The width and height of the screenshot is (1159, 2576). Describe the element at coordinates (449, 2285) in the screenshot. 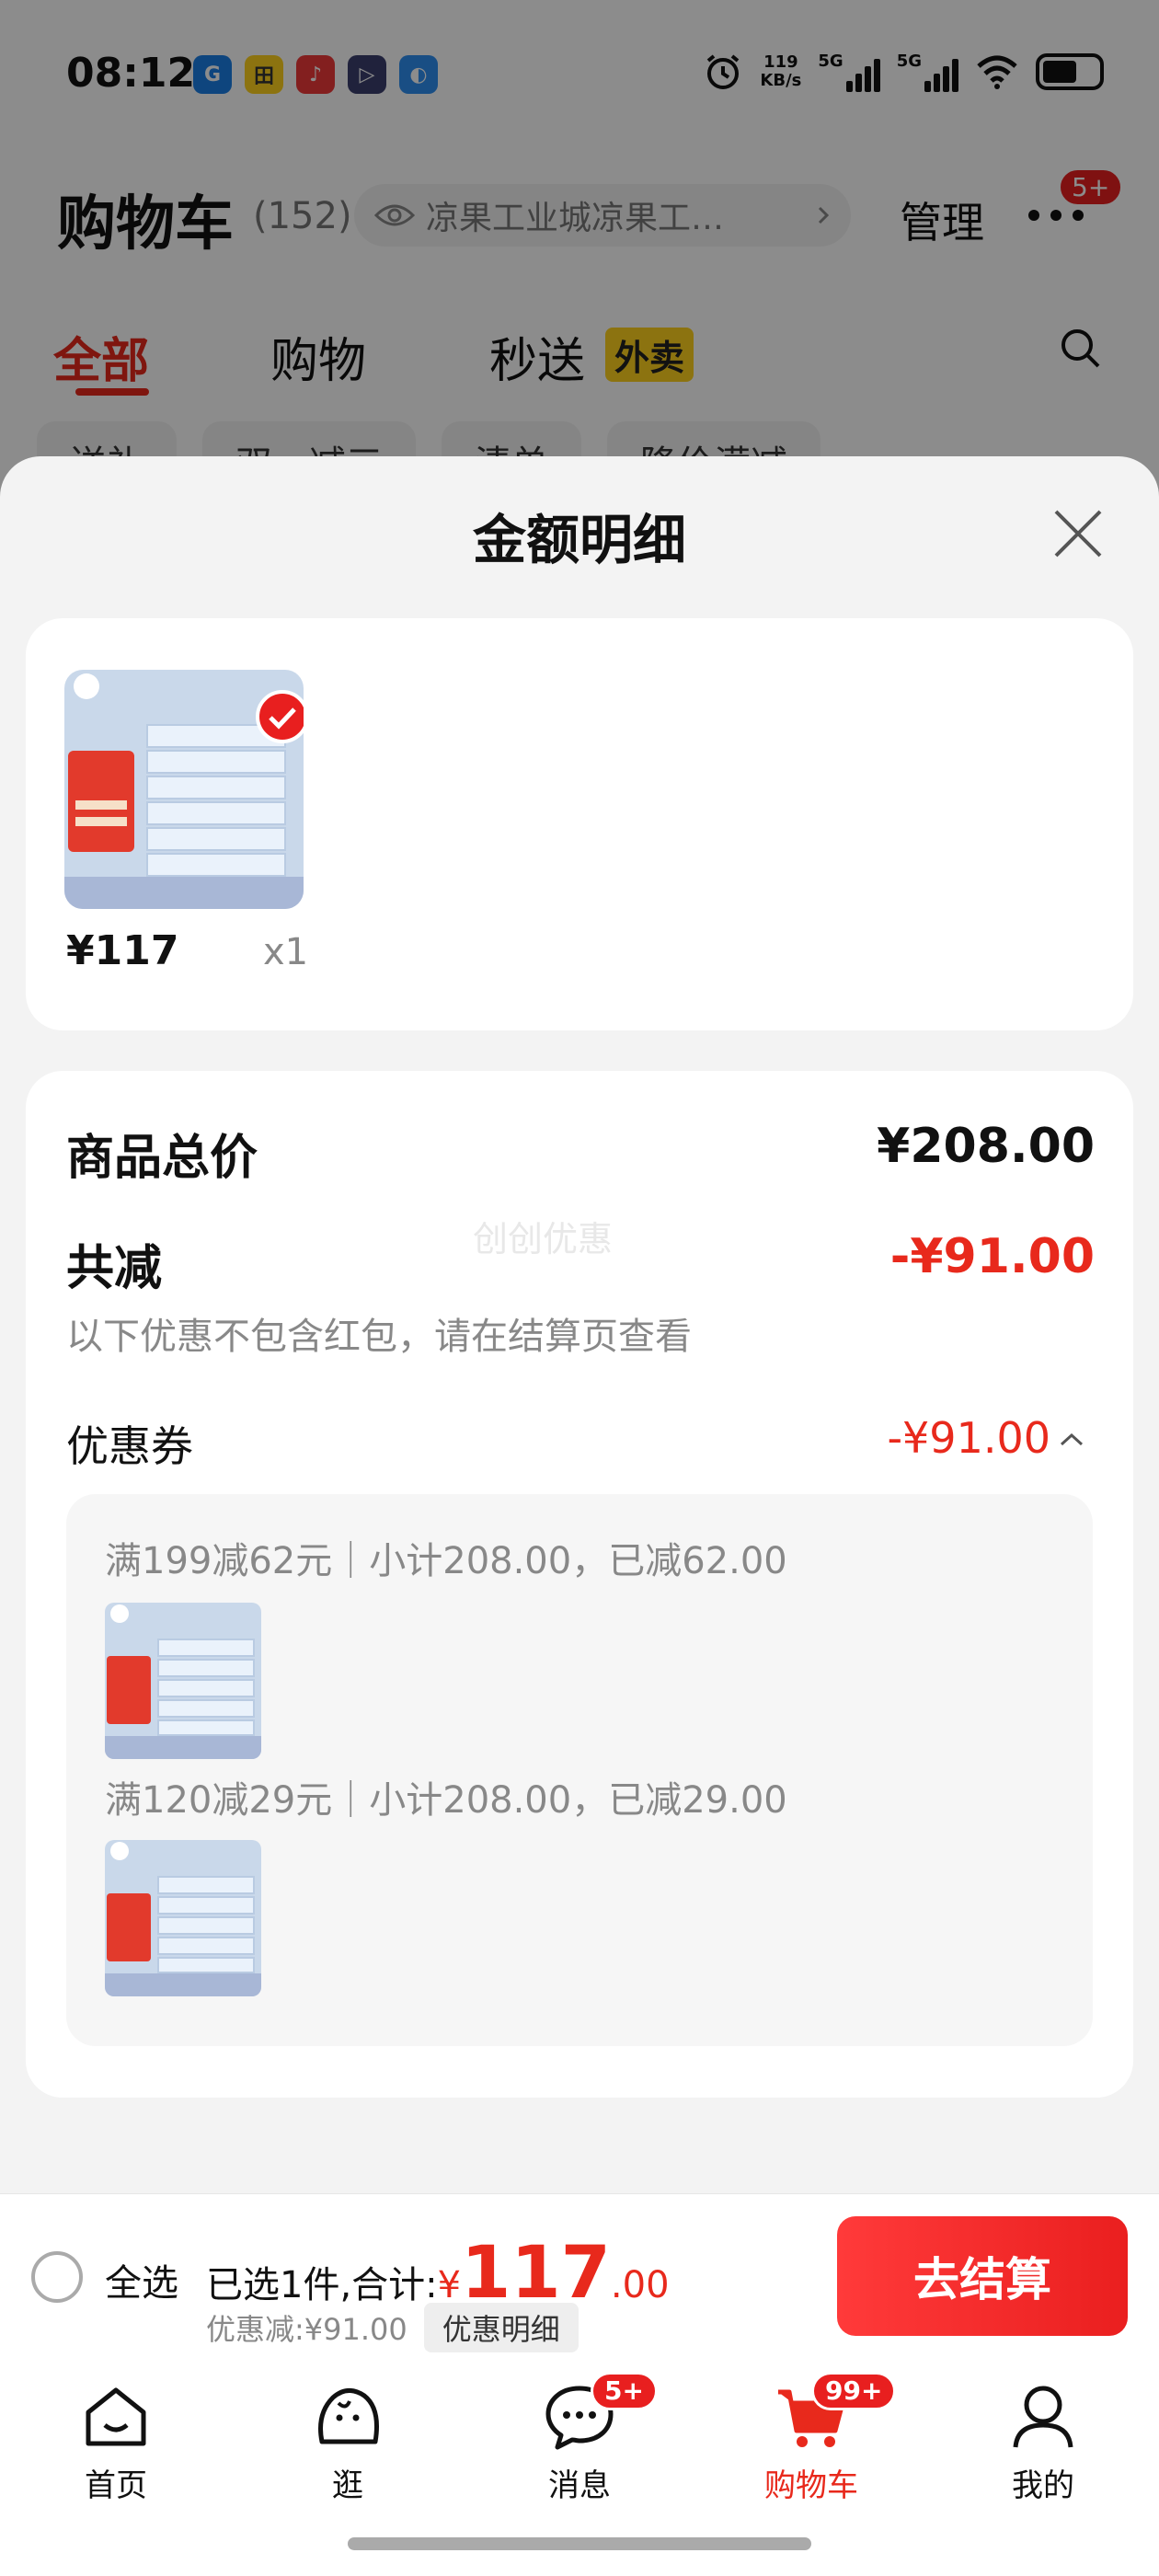

I see `currency-symbol: ¥` at that location.